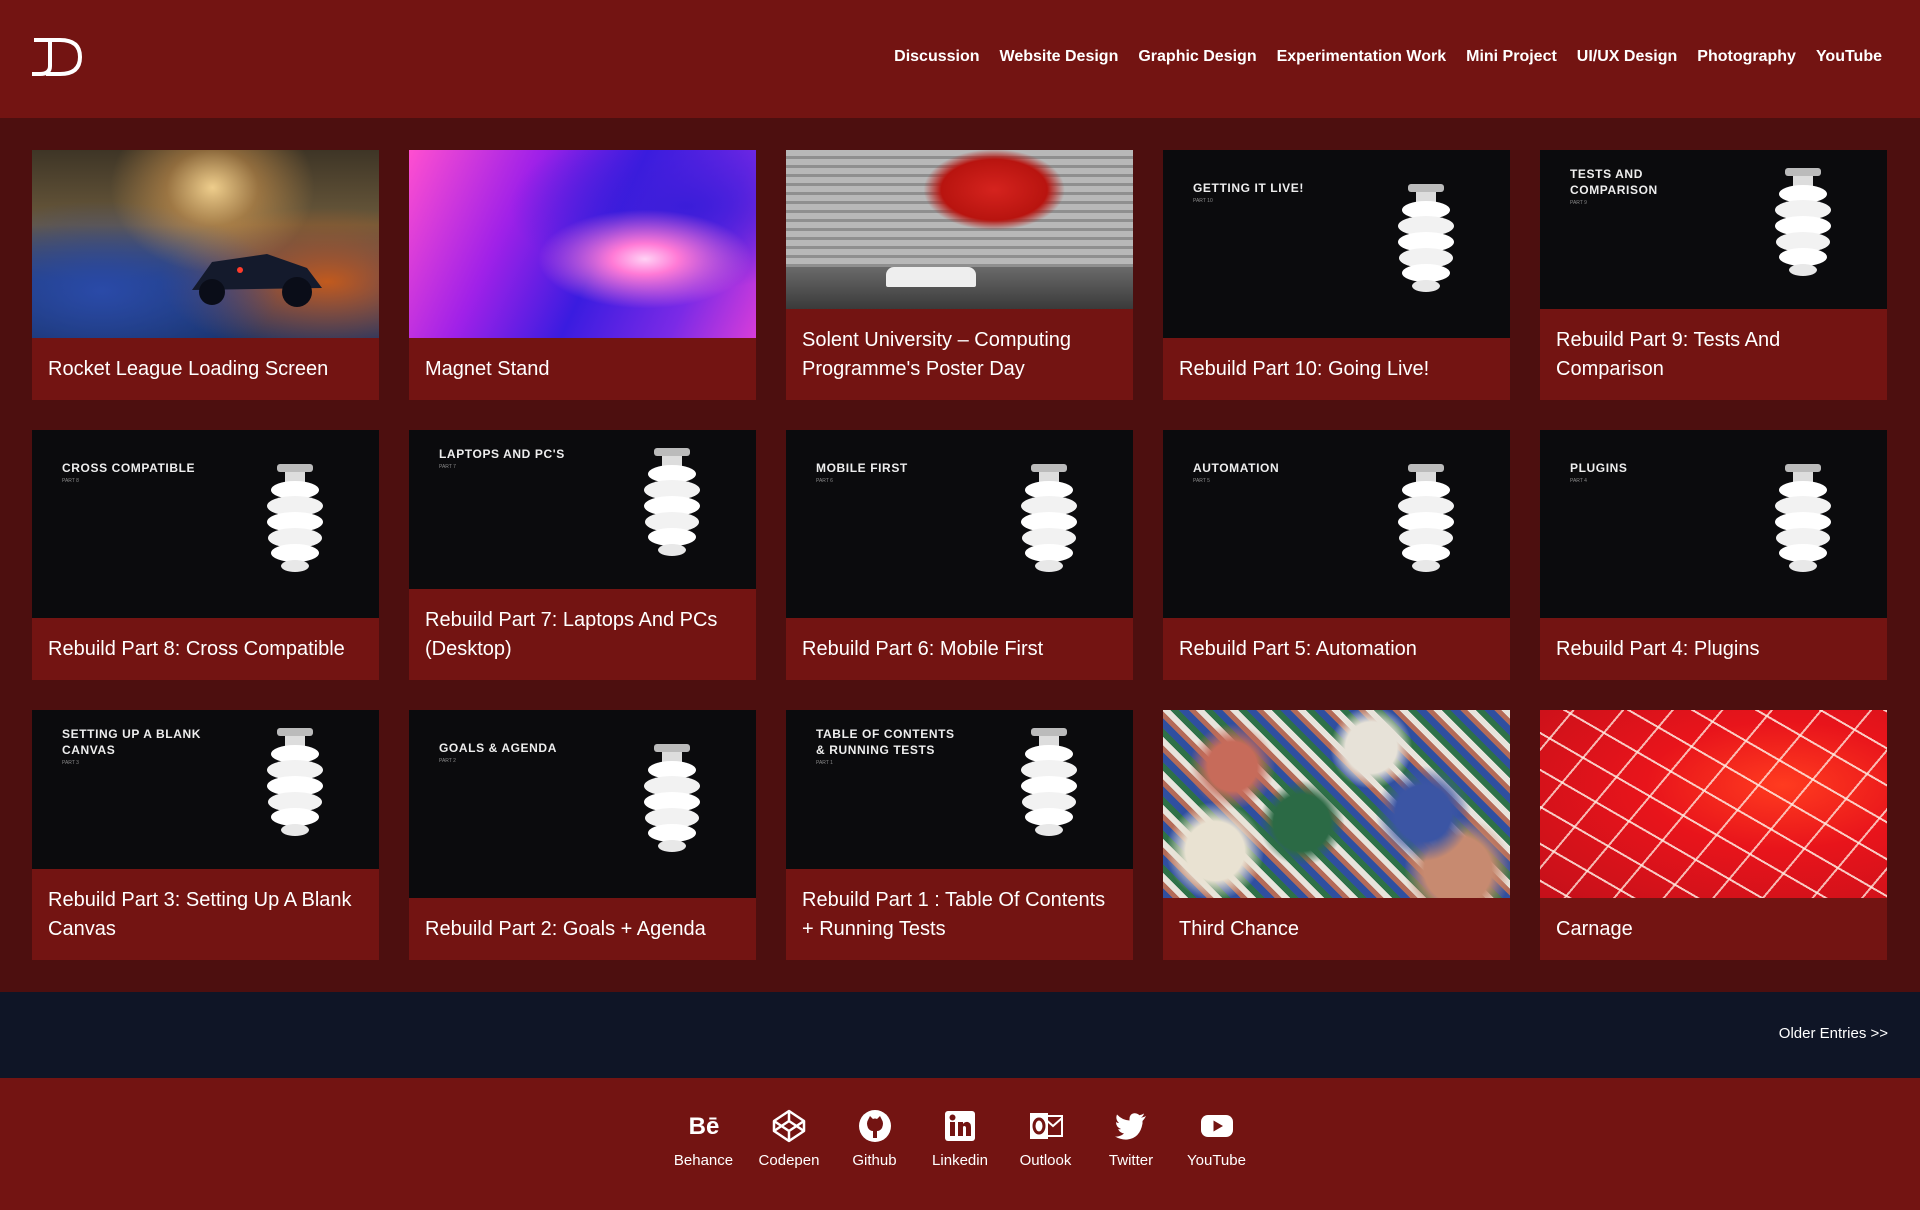 This screenshot has width=1920, height=1210. Describe the element at coordinates (1746, 57) in the screenshot. I see `nav-photography: Photography` at that location.